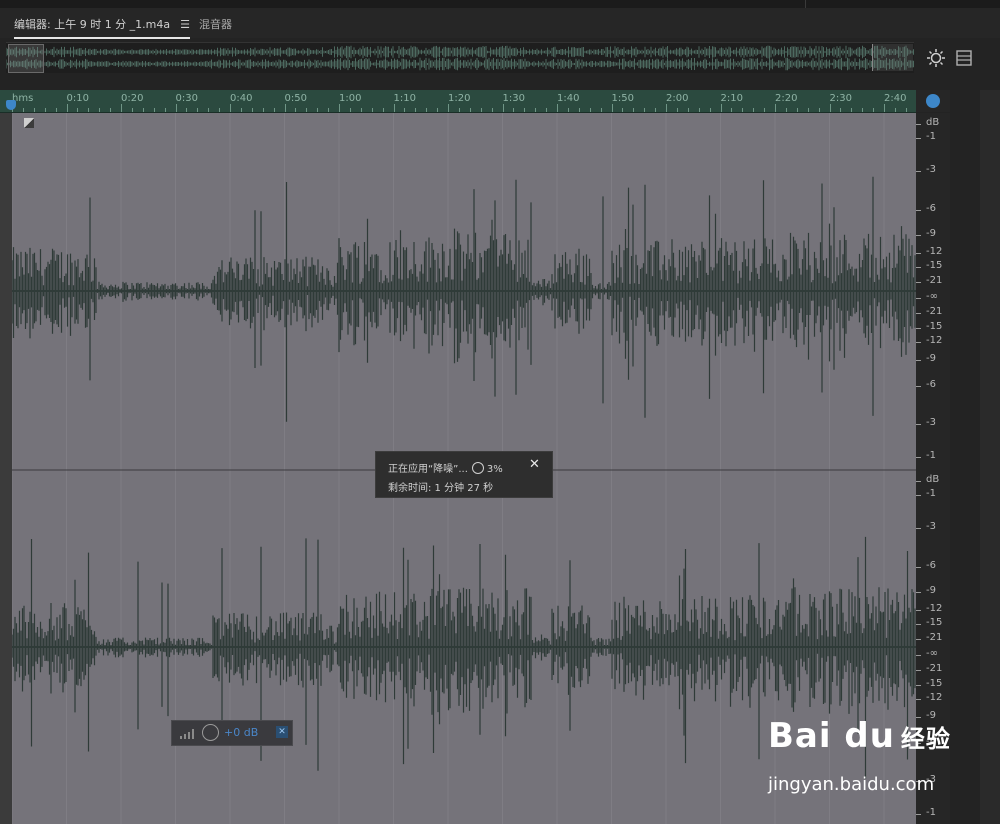 This screenshot has width=1000, height=824. I want to click on ruler-tick-label: 1:40, so click(568, 98).